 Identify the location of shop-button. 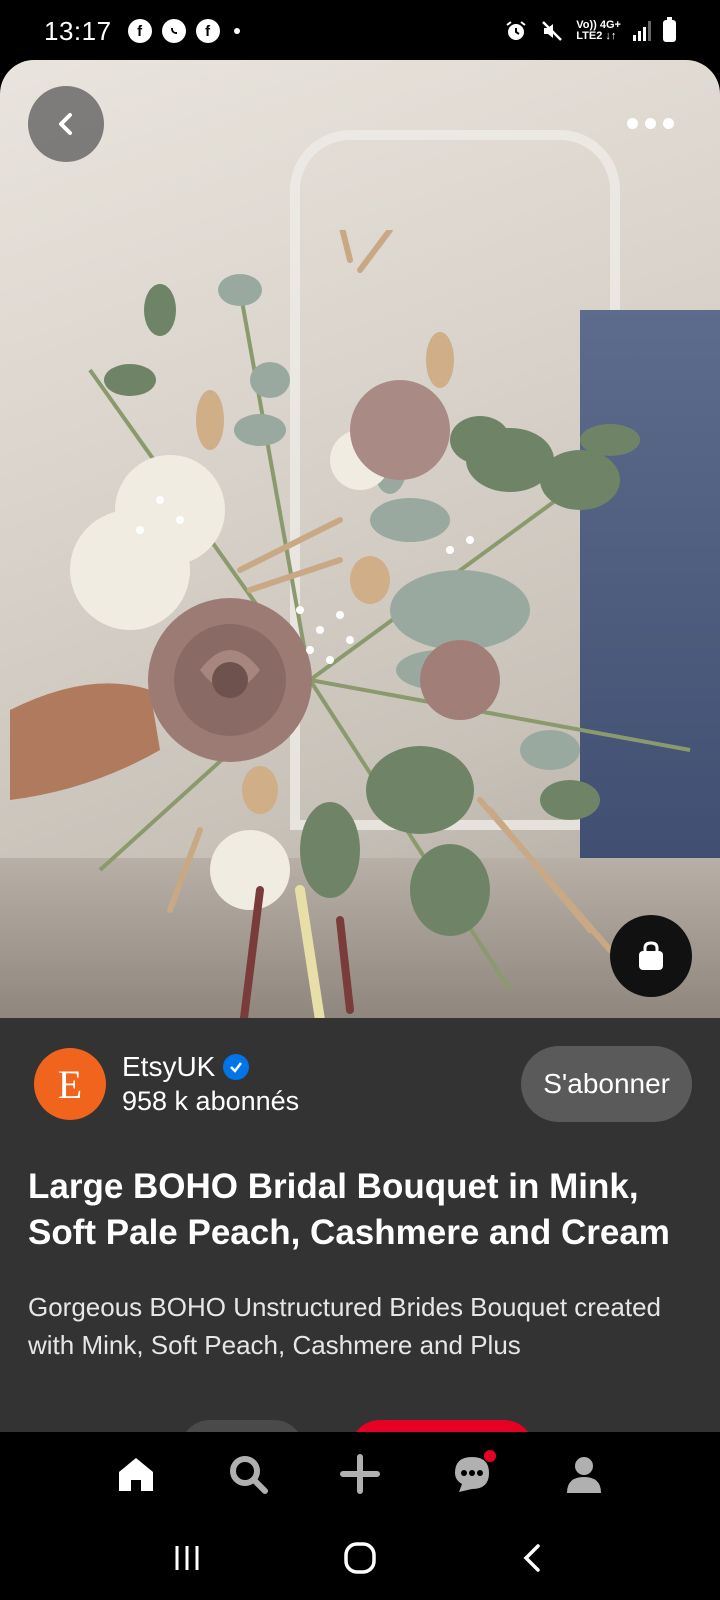
(651, 956).